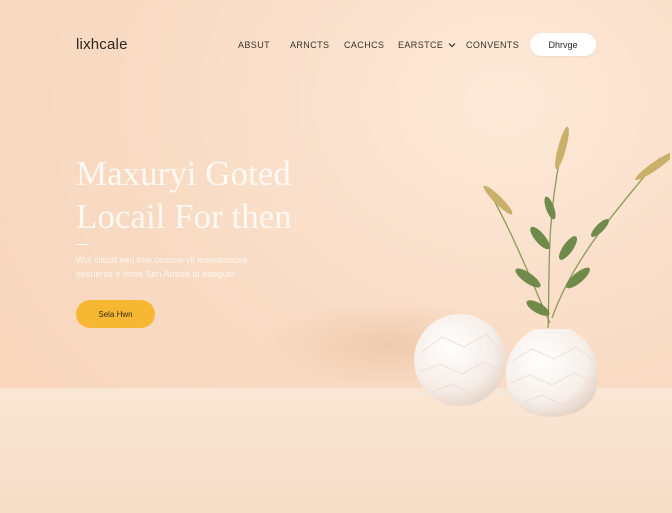 This screenshot has width=672, height=513. What do you see at coordinates (102, 44) in the screenshot?
I see `logo: lixhcale` at bounding box center [102, 44].